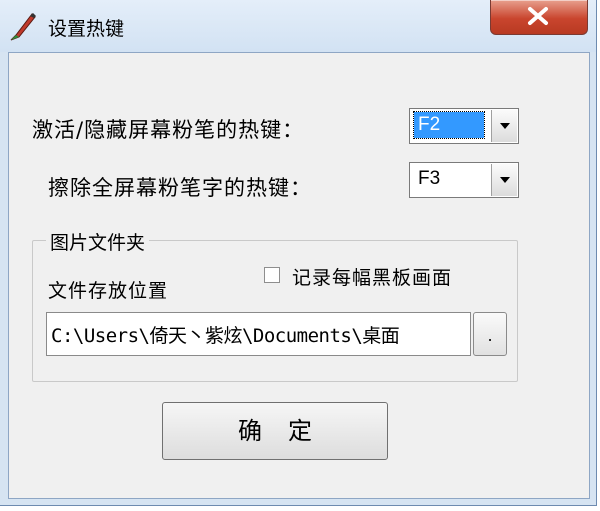  I want to click on close-icon, so click(538, 16).